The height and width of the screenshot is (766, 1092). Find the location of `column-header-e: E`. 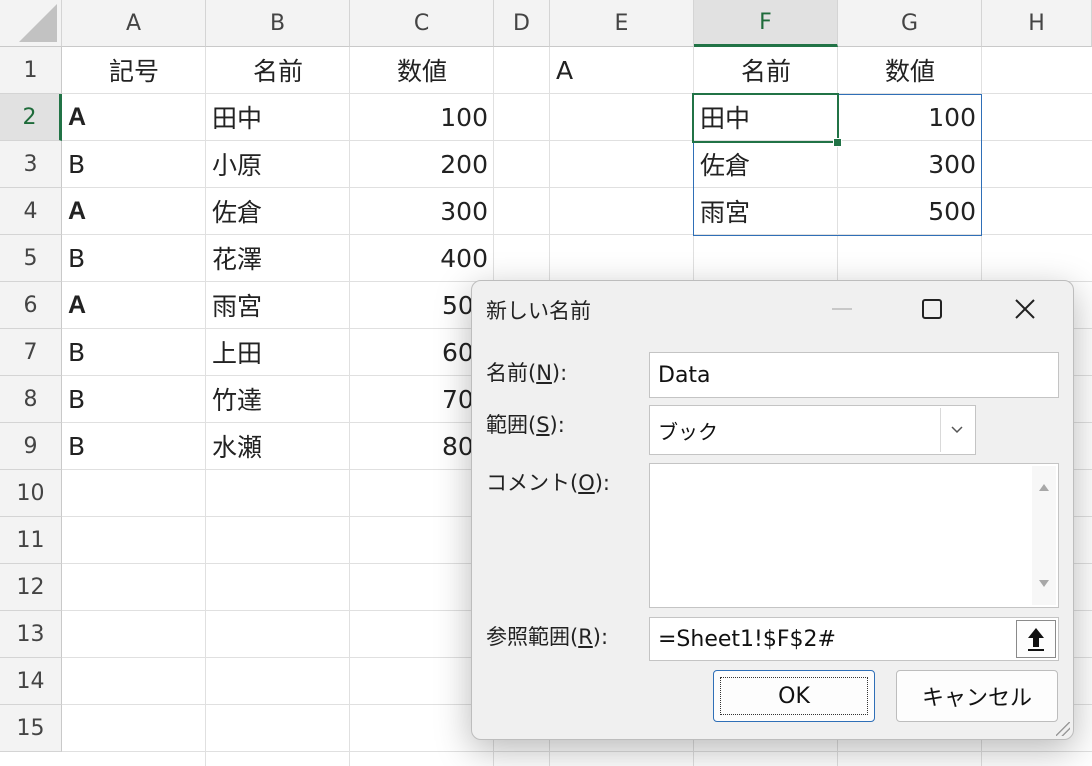

column-header-e: E is located at coordinates (622, 23).